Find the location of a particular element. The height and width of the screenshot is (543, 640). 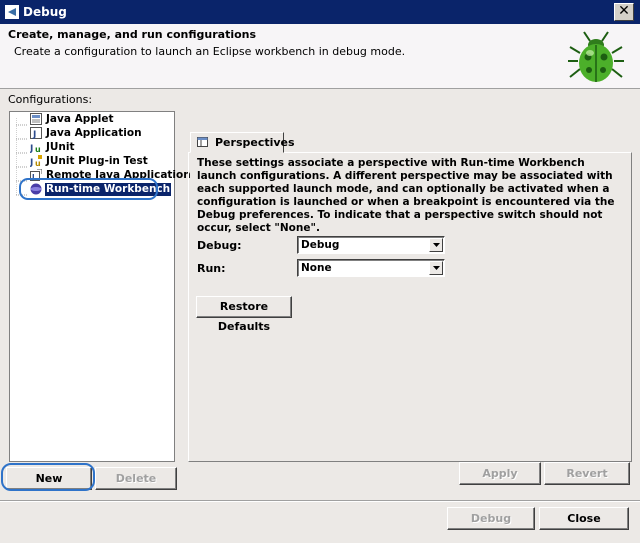

perspective-icon is located at coordinates (202, 142).